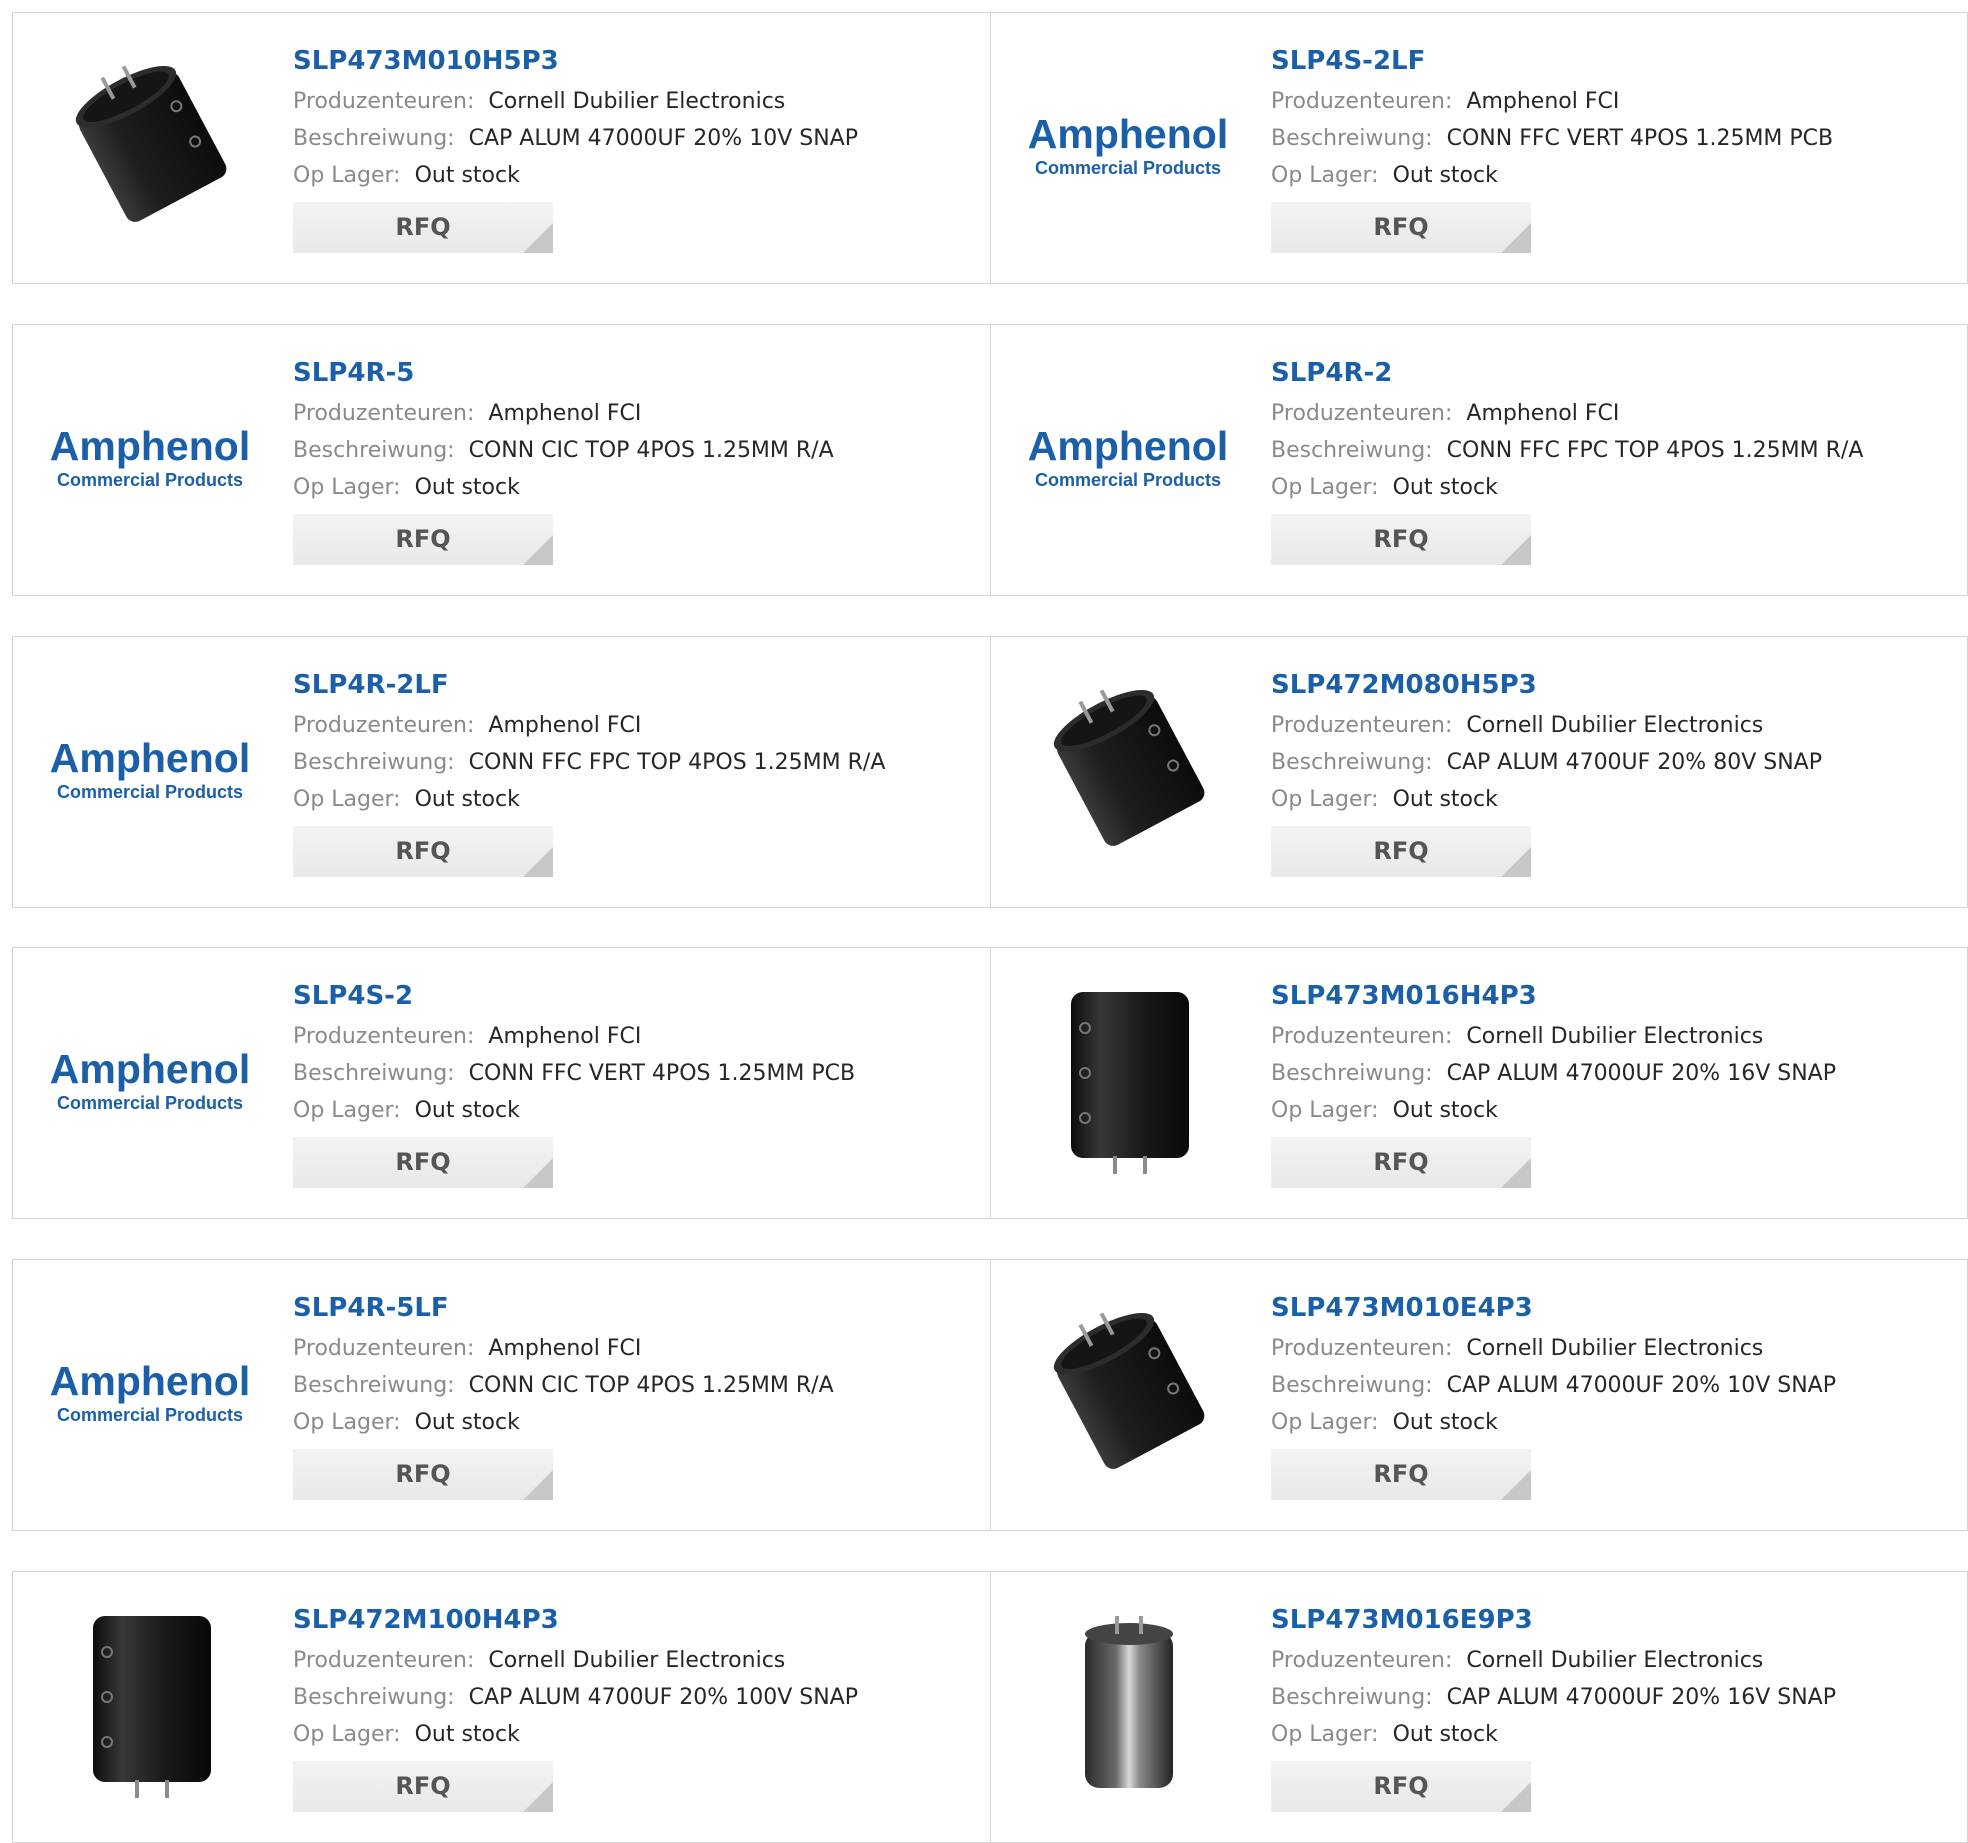 The image size is (1968, 1843). Describe the element at coordinates (1614, 1310) in the screenshot. I see `part-number-link: SLP473M010E4P3` at that location.